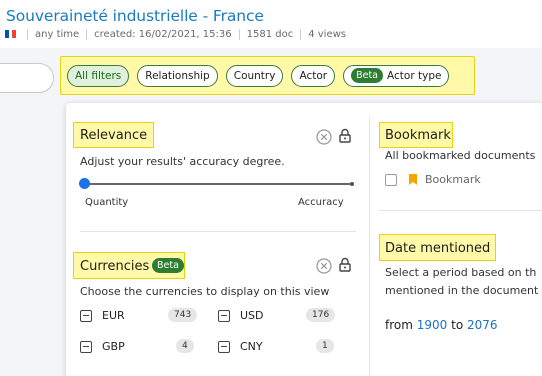 The width and height of the screenshot is (542, 376). I want to click on slider-right-label: Accuracy, so click(321, 202).